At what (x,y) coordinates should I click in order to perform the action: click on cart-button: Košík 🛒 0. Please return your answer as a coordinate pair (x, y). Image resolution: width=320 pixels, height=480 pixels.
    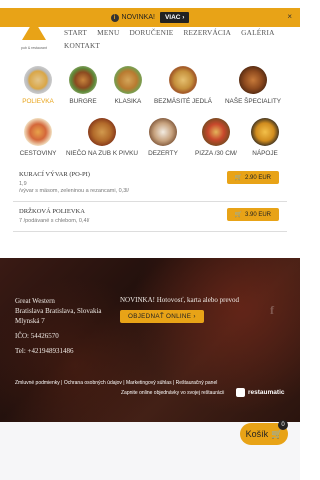
    Looking at the image, I should click on (264, 432).